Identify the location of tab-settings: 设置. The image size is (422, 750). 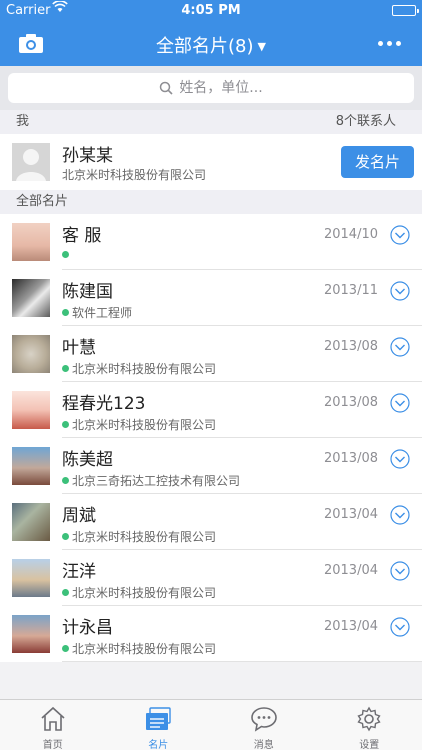
(369, 725).